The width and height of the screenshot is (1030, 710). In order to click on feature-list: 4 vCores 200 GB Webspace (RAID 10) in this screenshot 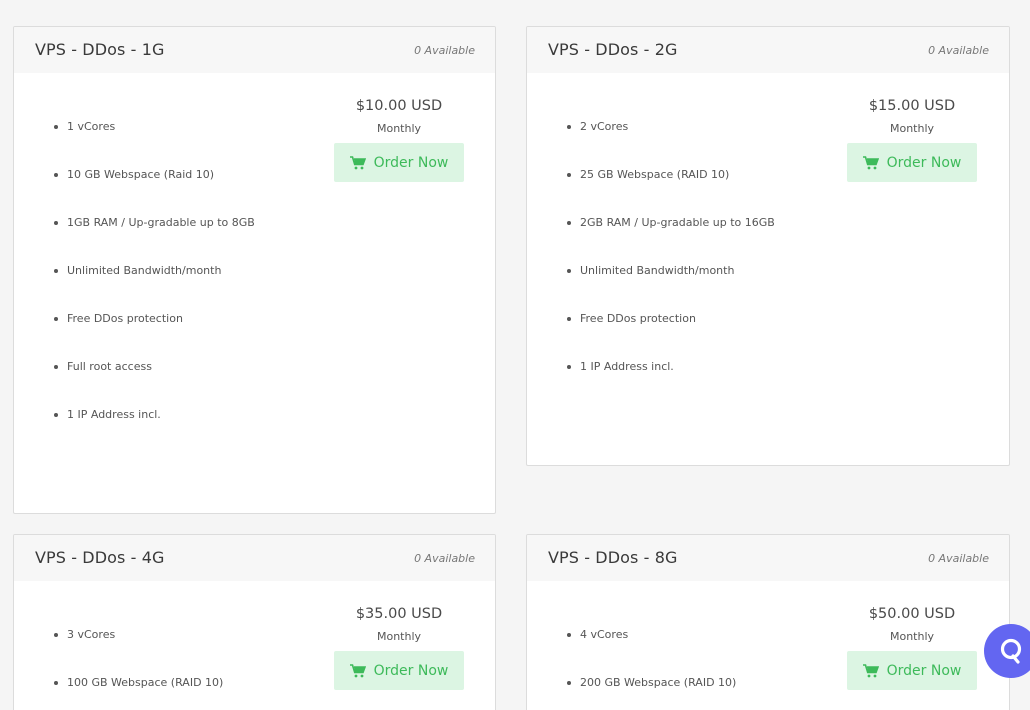, I will do `click(651, 668)`.